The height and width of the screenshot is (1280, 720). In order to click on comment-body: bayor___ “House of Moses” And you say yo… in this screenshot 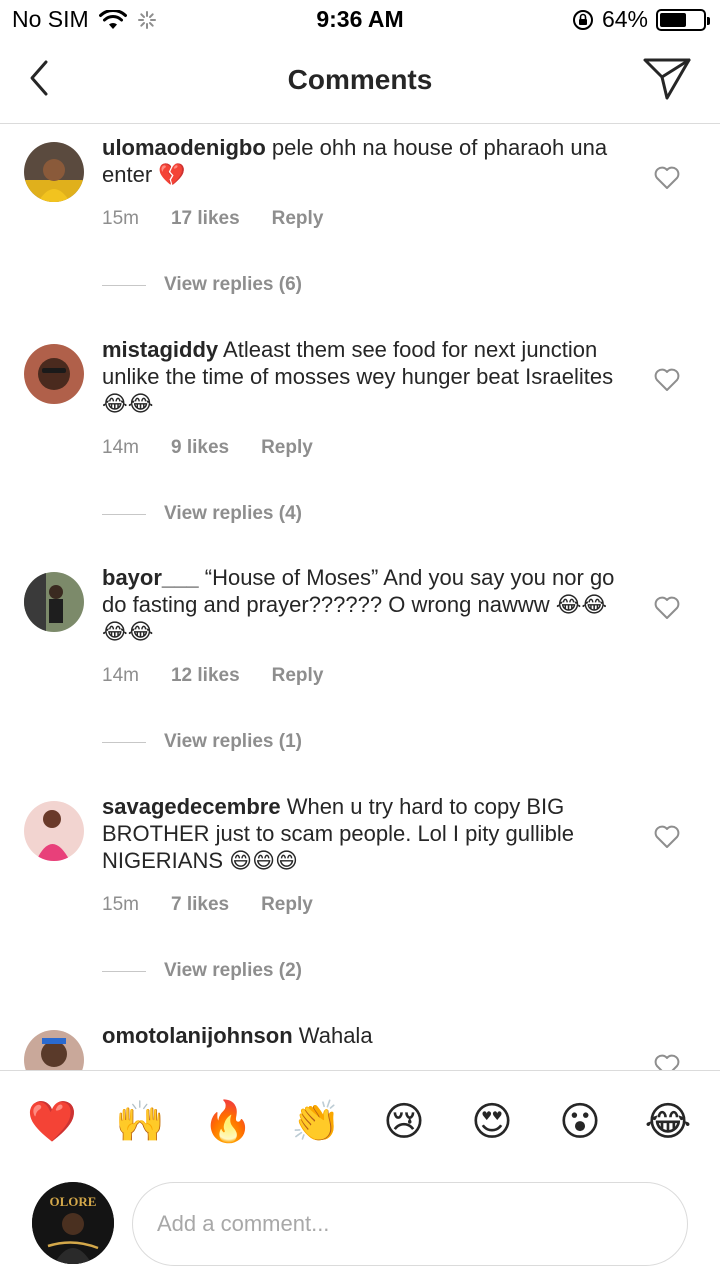, I will do `click(367, 604)`.